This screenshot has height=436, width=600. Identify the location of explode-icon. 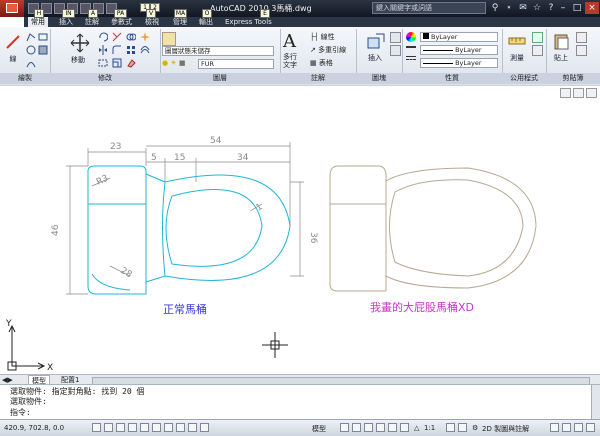
(145, 38).